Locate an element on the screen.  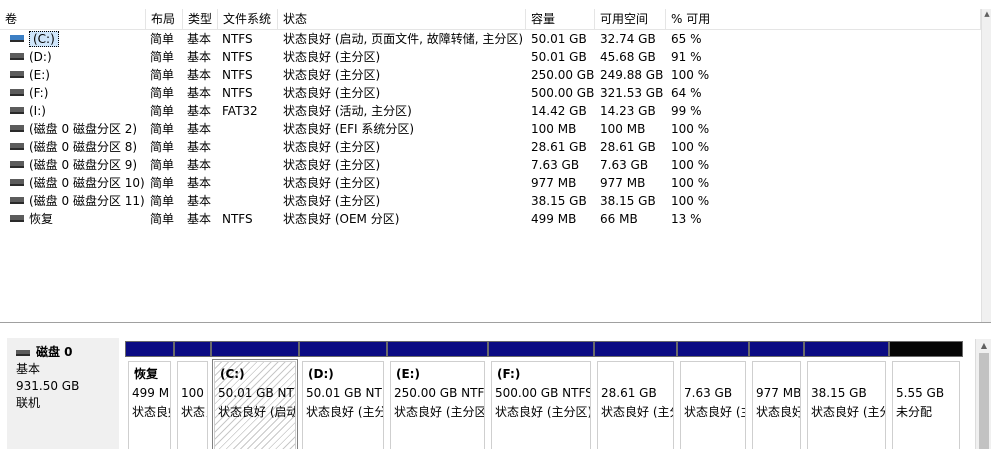
partition-status: 状态良好 (EFI 系统分区) is located at coordinates (194, 412).